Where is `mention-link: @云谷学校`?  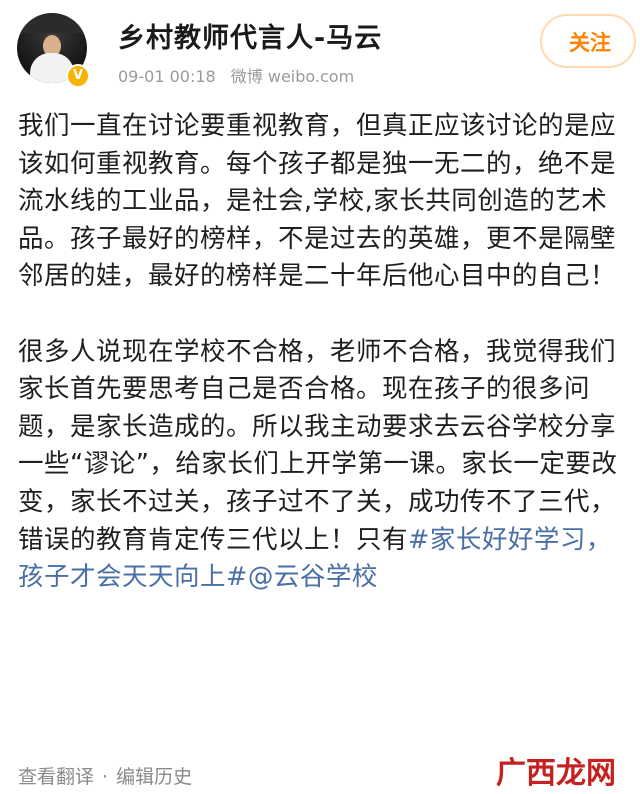 mention-link: @云谷学校 is located at coordinates (313, 577).